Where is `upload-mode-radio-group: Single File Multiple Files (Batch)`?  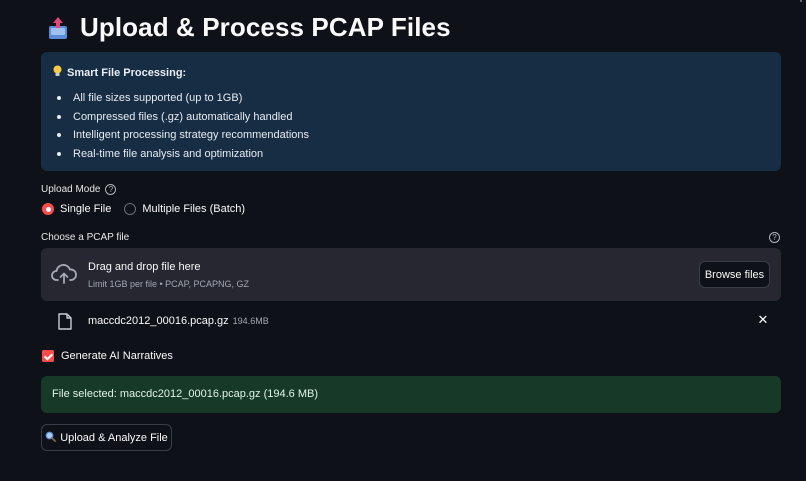
upload-mode-radio-group: Single File Multiple Files (Batch) is located at coordinates (150, 209).